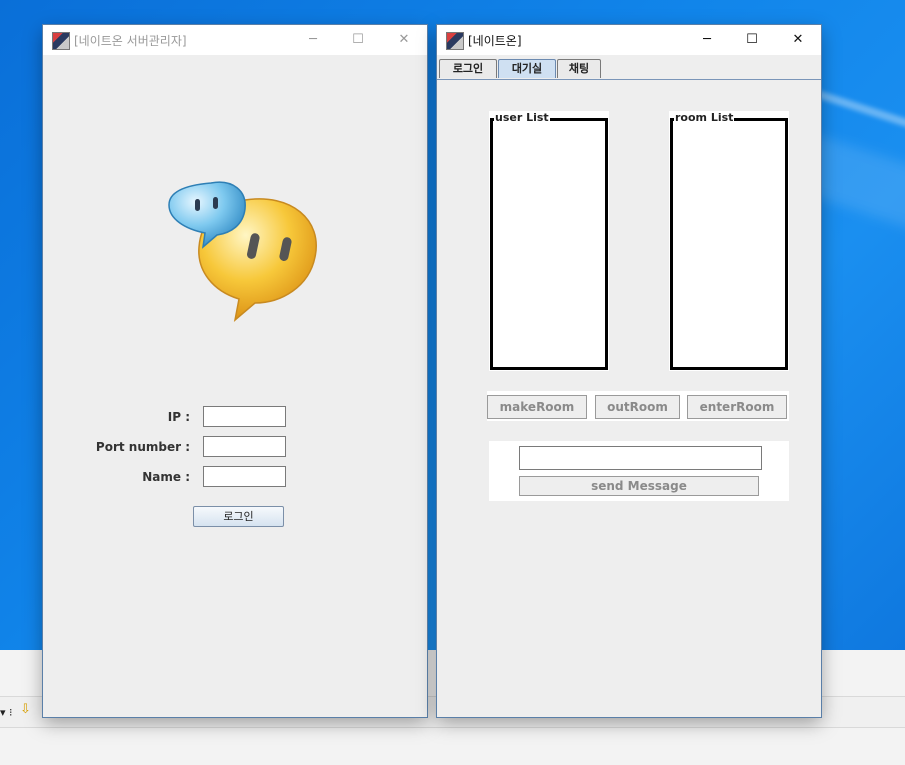 This screenshot has height=765, width=905. I want to click on room-button-panel: makeRoom outRoom enterRoom, so click(638, 406).